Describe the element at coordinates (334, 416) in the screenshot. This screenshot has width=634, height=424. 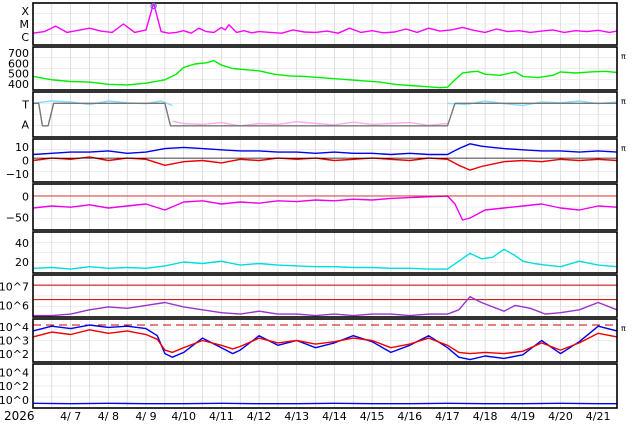
I see `x-tick-label: 4/14` at that location.